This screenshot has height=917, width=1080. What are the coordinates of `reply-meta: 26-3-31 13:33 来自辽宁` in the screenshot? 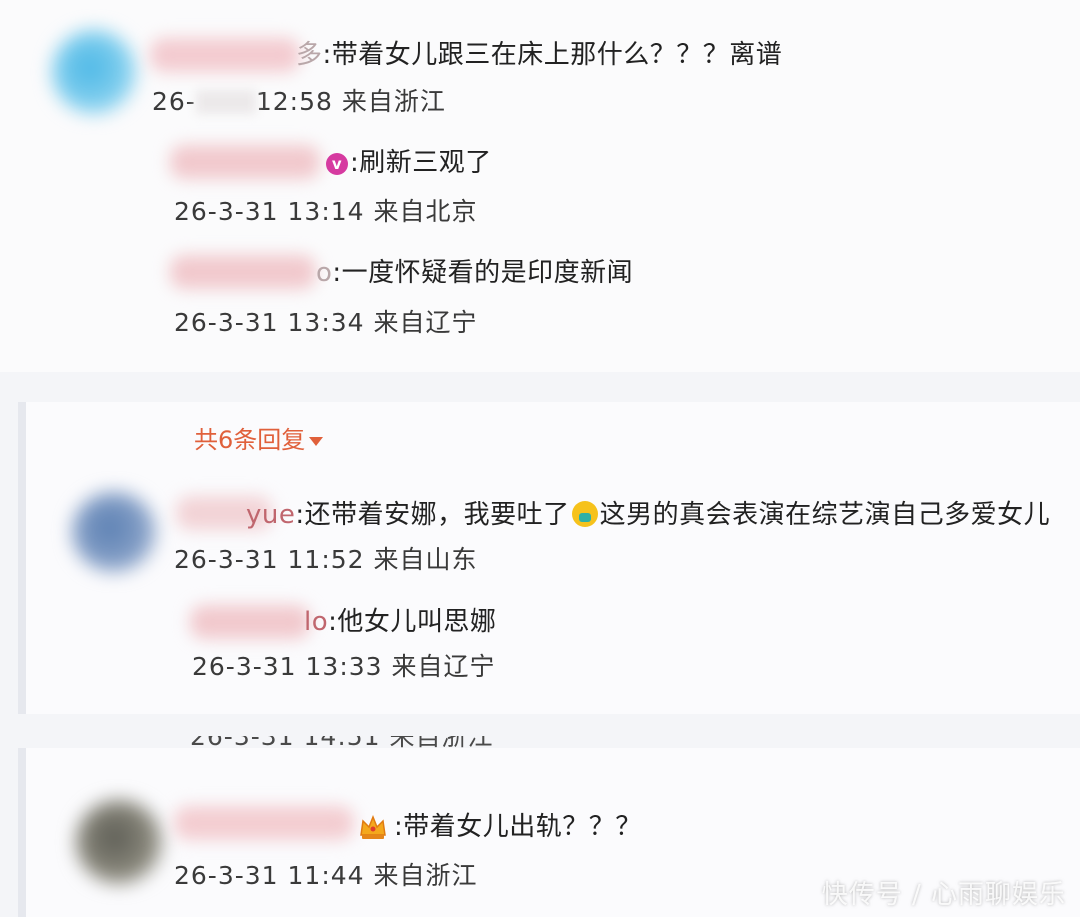 It's located at (344, 666).